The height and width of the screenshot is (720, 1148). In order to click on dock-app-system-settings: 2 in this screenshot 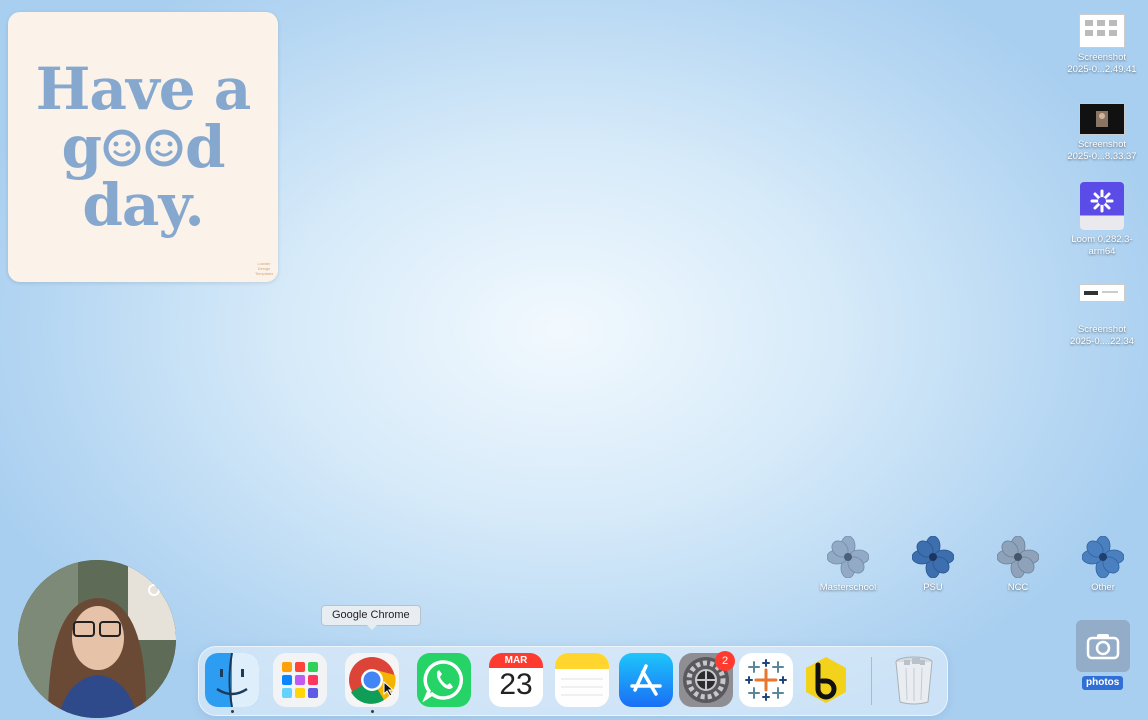, I will do `click(707, 679)`.